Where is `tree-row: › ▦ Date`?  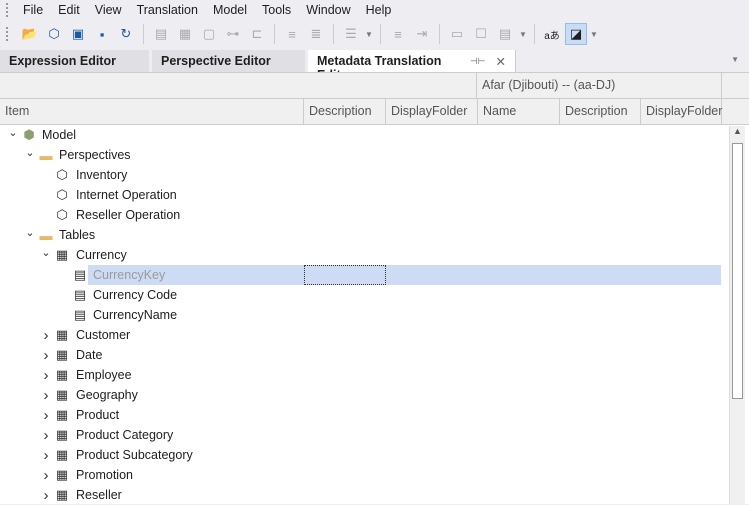 tree-row: › ▦ Date is located at coordinates (361, 355).